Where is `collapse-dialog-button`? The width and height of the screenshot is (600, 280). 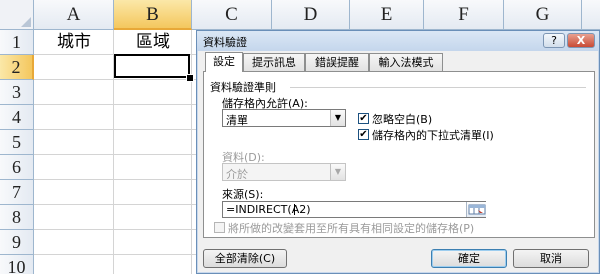 collapse-dialog-button is located at coordinates (476, 209).